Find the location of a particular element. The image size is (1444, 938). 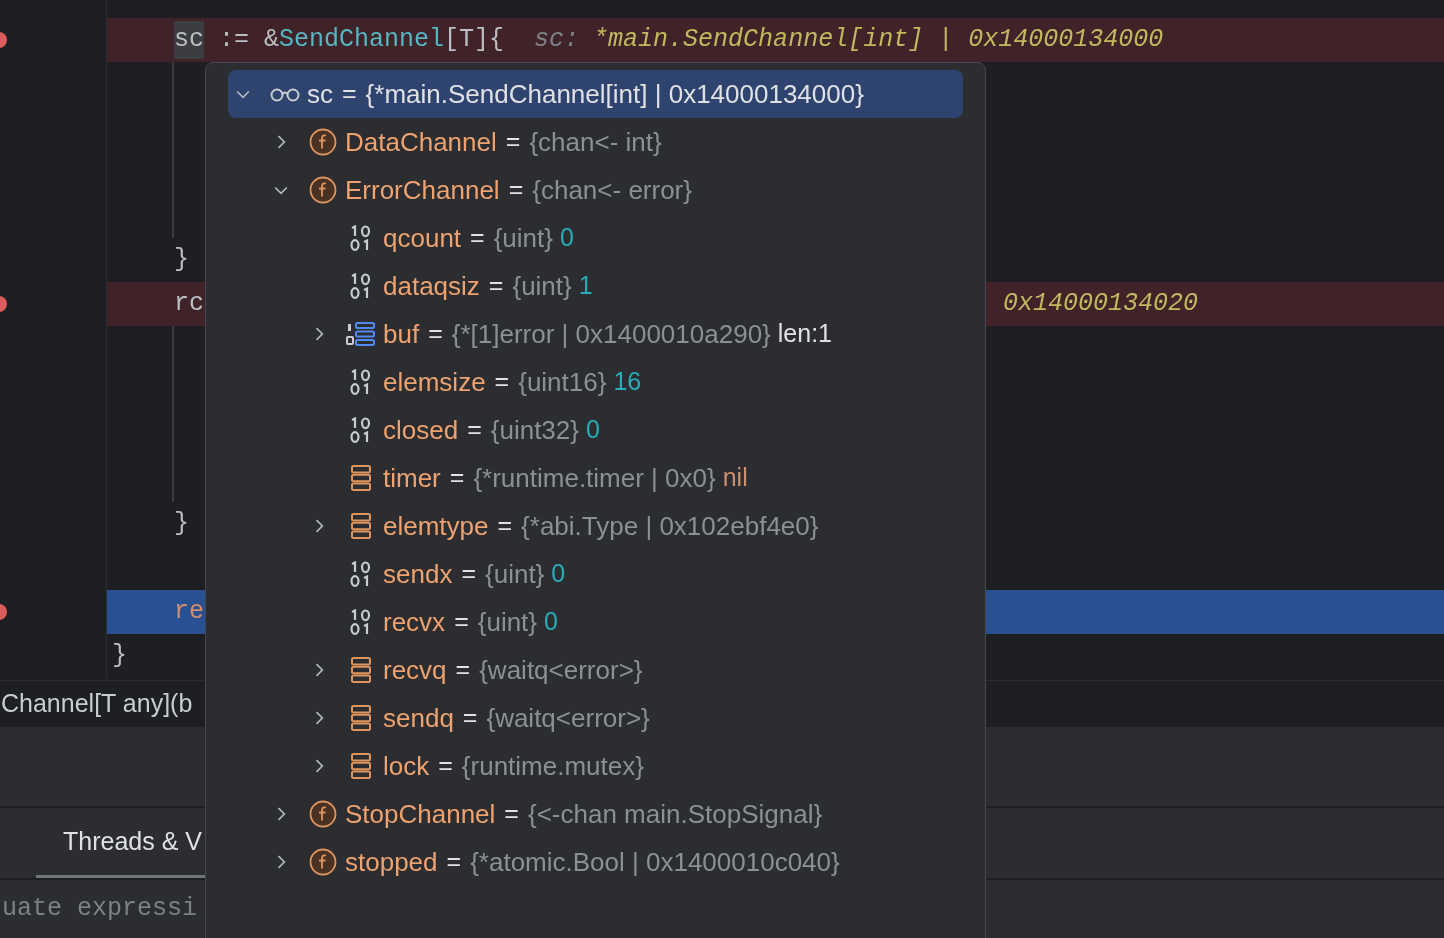

variable-type: {*[1]error | 0x1400010a290} is located at coordinates (611, 334).